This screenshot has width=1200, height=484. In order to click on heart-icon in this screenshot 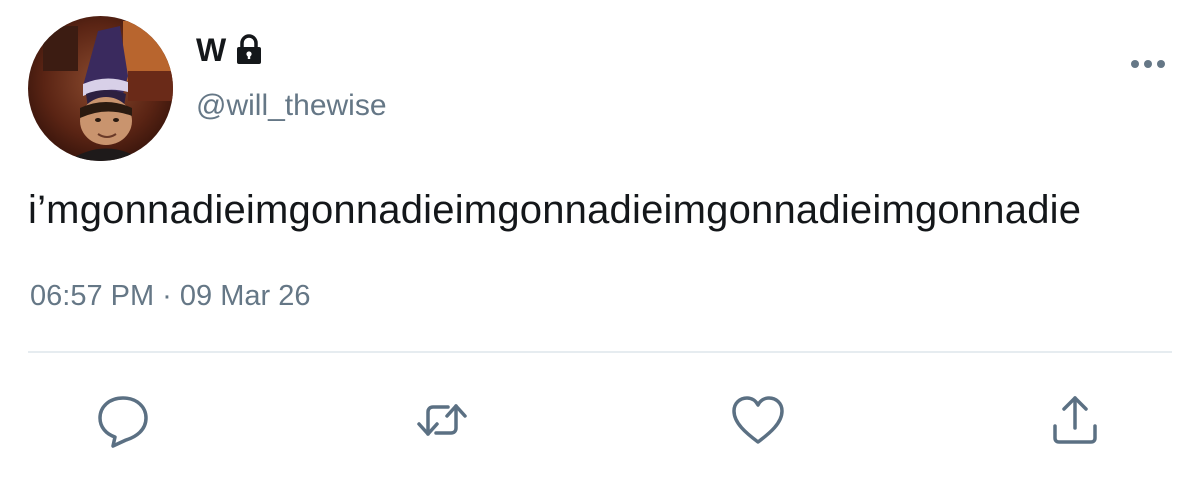, I will do `click(758, 420)`.